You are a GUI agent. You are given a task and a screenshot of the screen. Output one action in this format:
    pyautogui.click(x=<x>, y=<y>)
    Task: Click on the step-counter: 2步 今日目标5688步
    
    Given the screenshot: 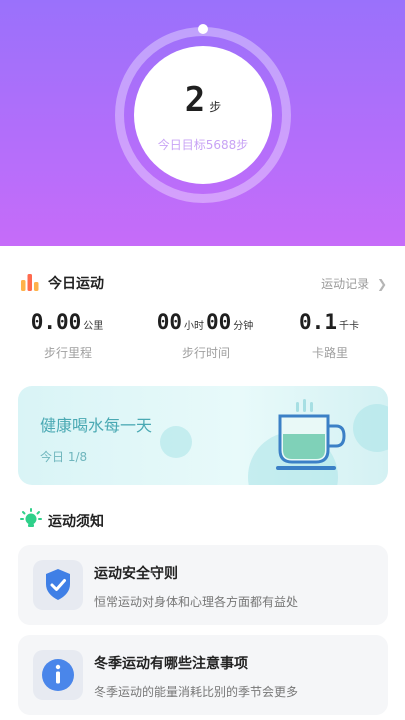 What is the action you would take?
    pyautogui.click(x=203, y=115)
    